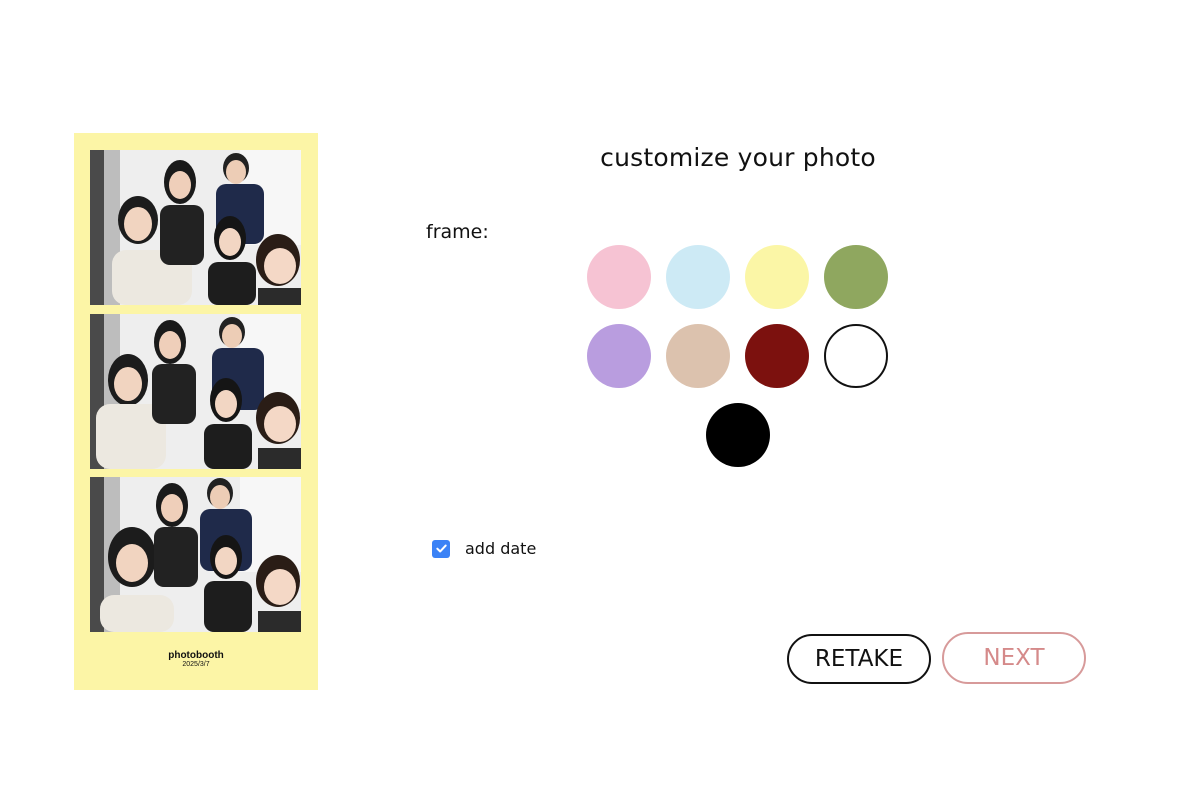  I want to click on frame-label: frame:, so click(457, 232).